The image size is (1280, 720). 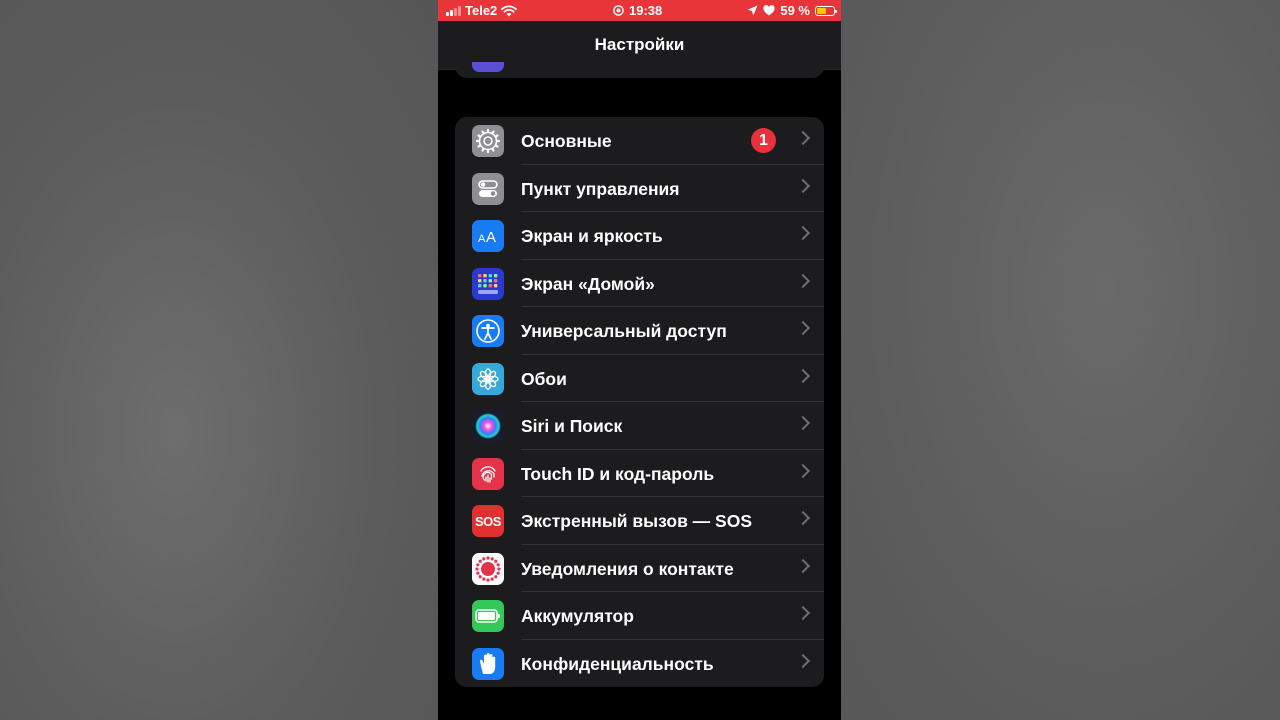 What do you see at coordinates (646, 10) in the screenshot?
I see `status-time: 19:38` at bounding box center [646, 10].